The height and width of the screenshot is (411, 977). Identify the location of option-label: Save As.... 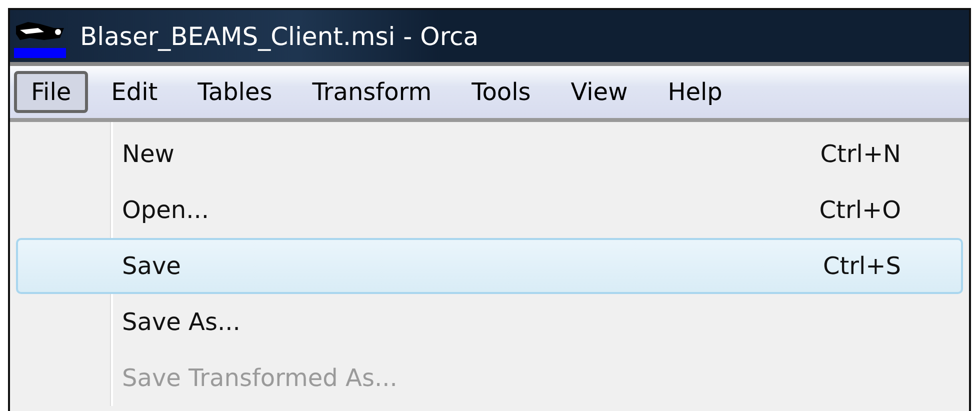
(181, 322).